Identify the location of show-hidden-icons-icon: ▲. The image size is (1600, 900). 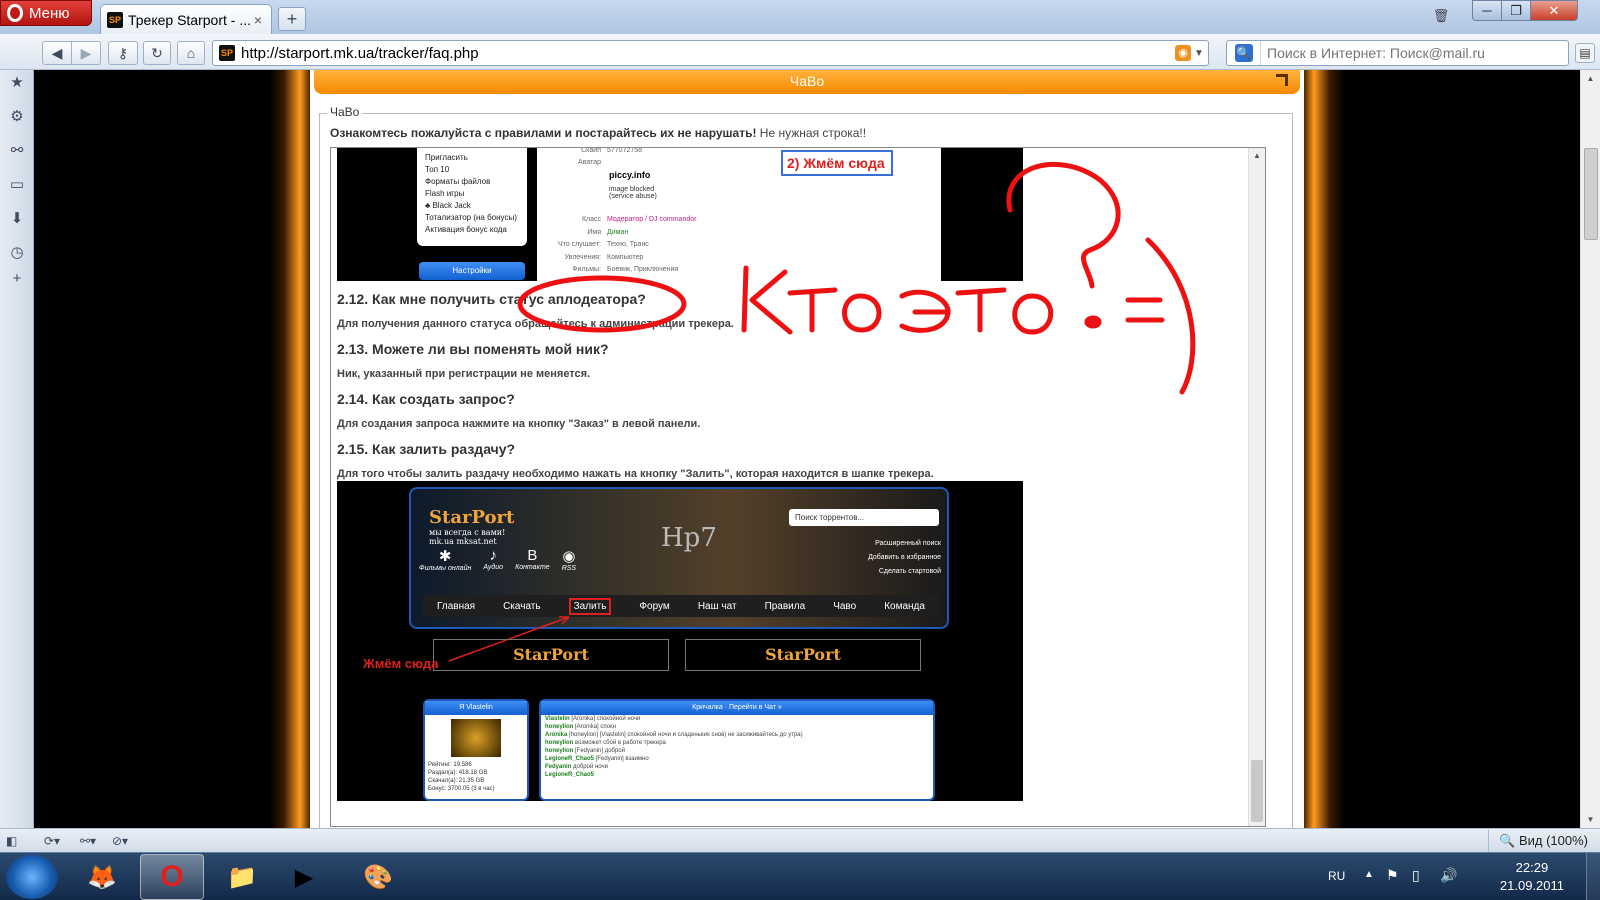
(1369, 874).